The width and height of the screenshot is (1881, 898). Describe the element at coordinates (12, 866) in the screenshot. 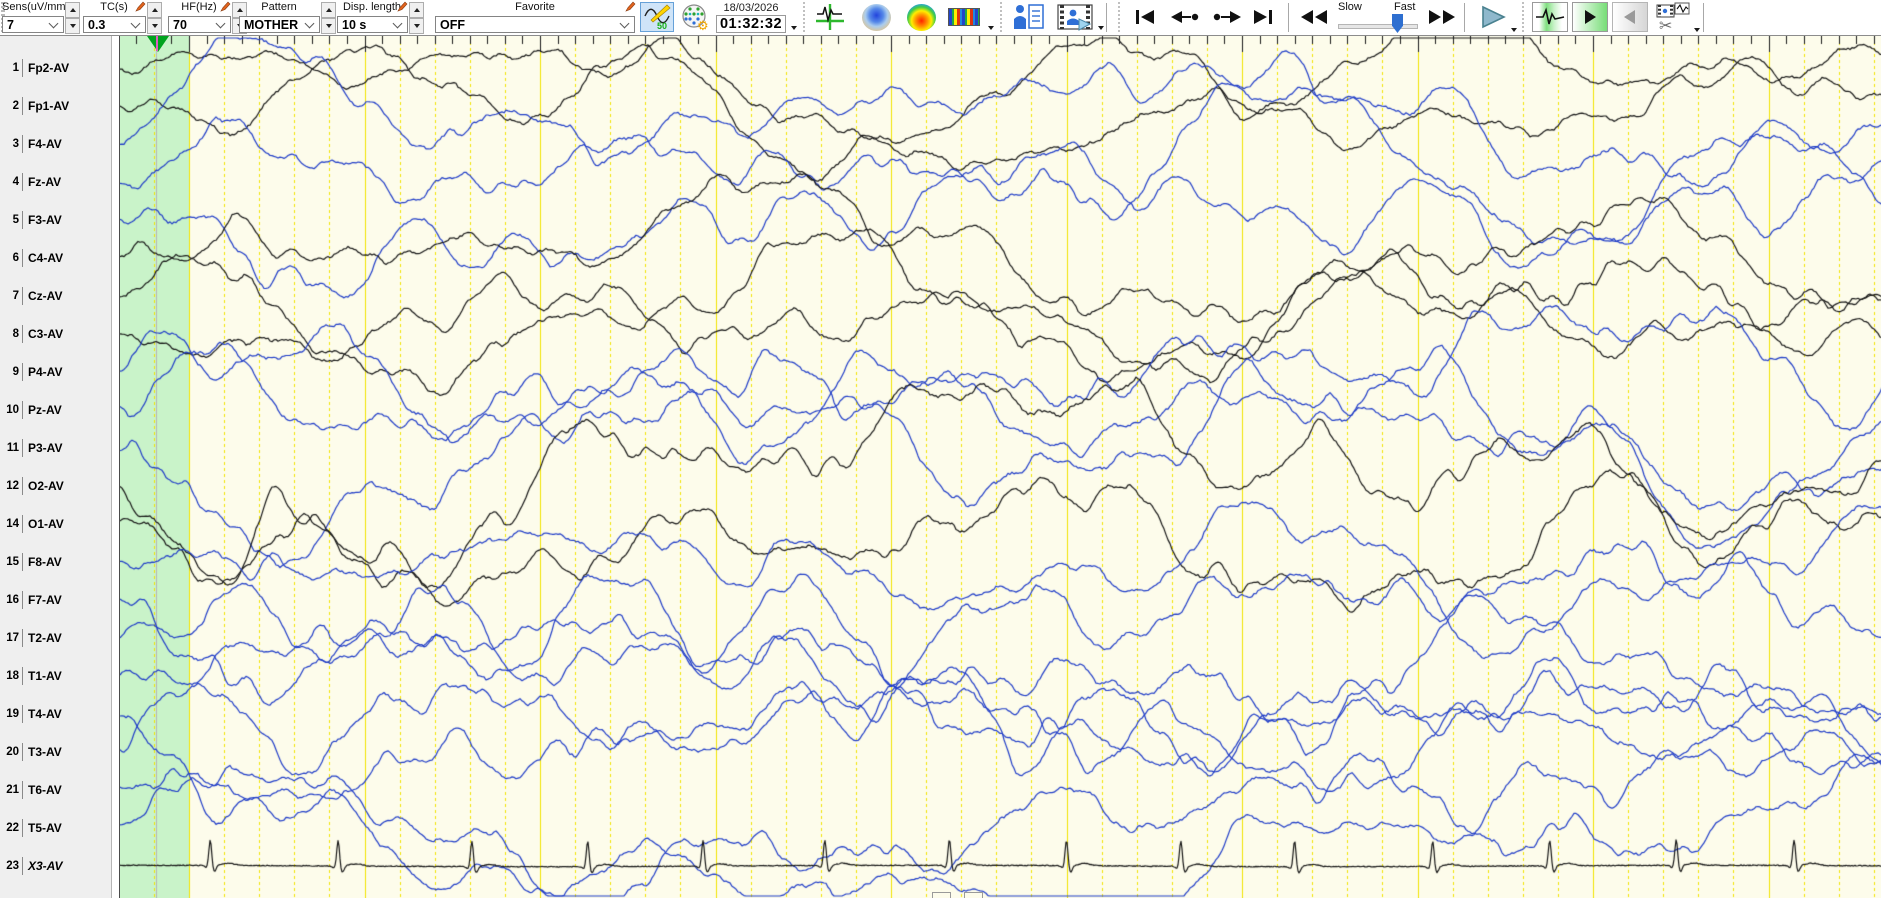

I see `channel-number: 23` at that location.